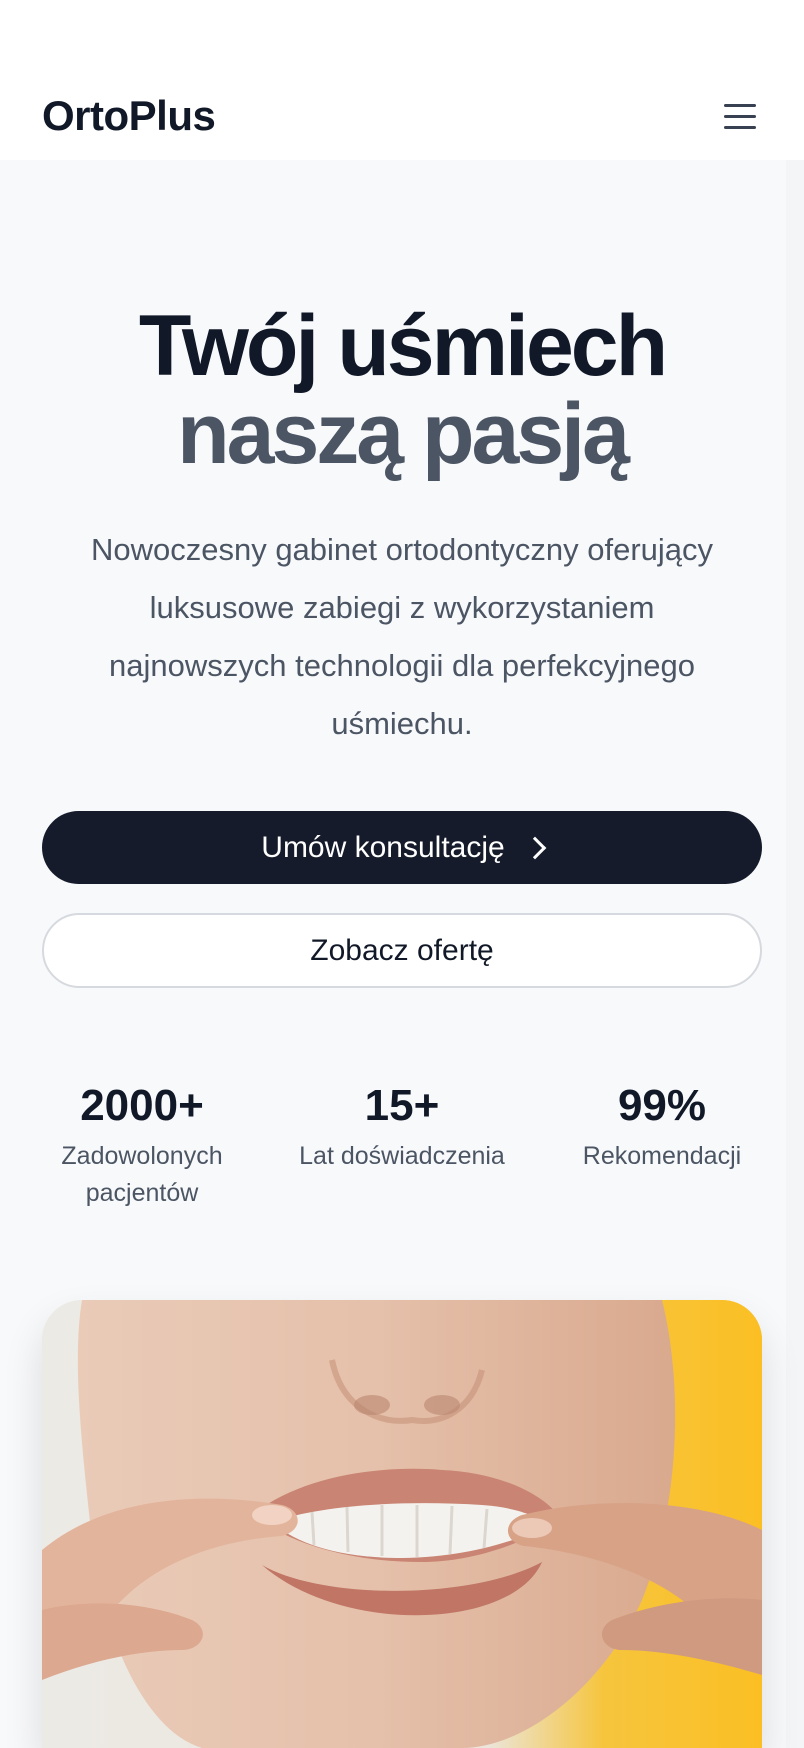 Image resolution: width=804 pixels, height=1748 pixels. I want to click on stat-label: Lat doświadczenia, so click(402, 1156).